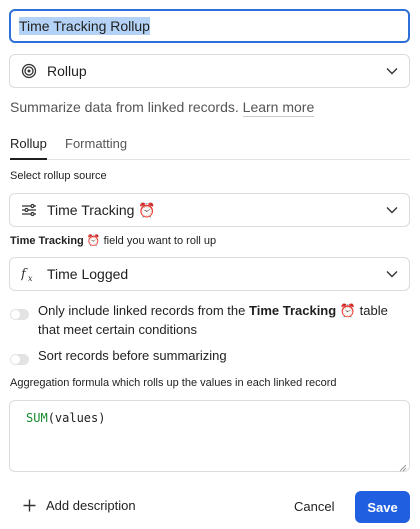 This screenshot has height=529, width=420. Describe the element at coordinates (278, 108) in the screenshot. I see `learn-more-link: Learn more` at that location.